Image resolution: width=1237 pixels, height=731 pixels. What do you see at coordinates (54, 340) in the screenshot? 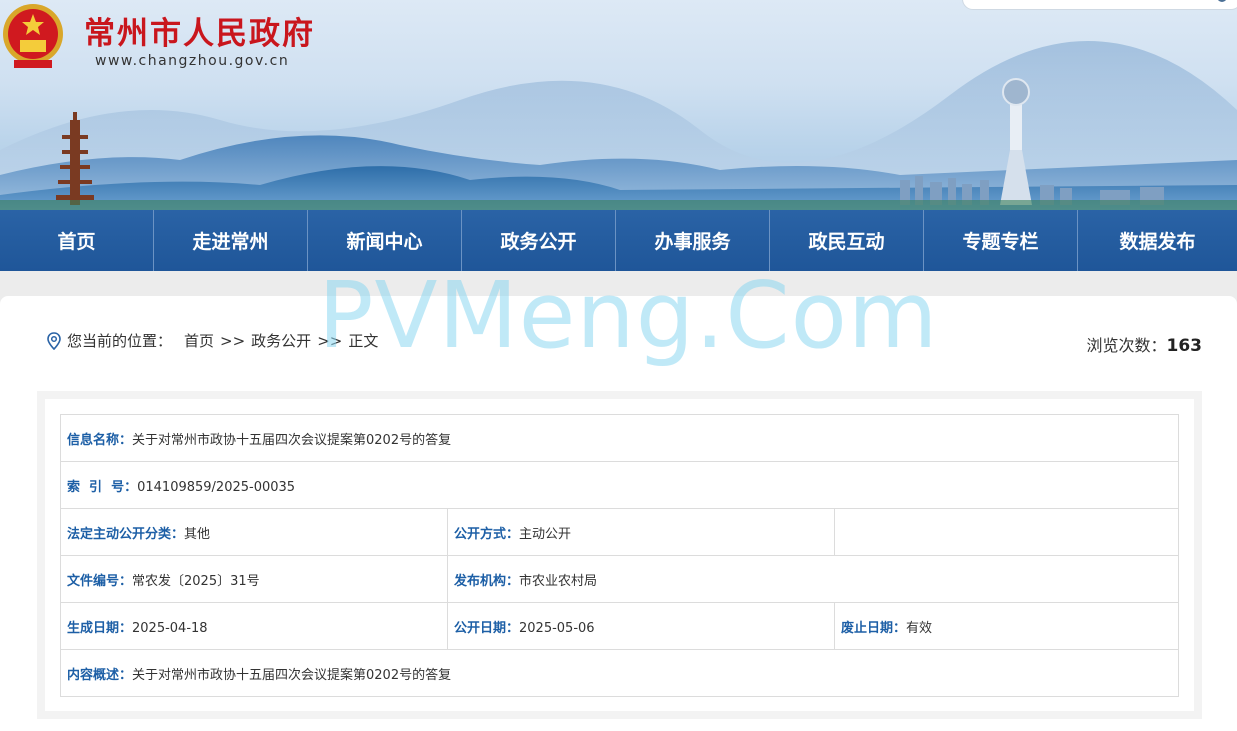
I see `location-pin-icon` at bounding box center [54, 340].